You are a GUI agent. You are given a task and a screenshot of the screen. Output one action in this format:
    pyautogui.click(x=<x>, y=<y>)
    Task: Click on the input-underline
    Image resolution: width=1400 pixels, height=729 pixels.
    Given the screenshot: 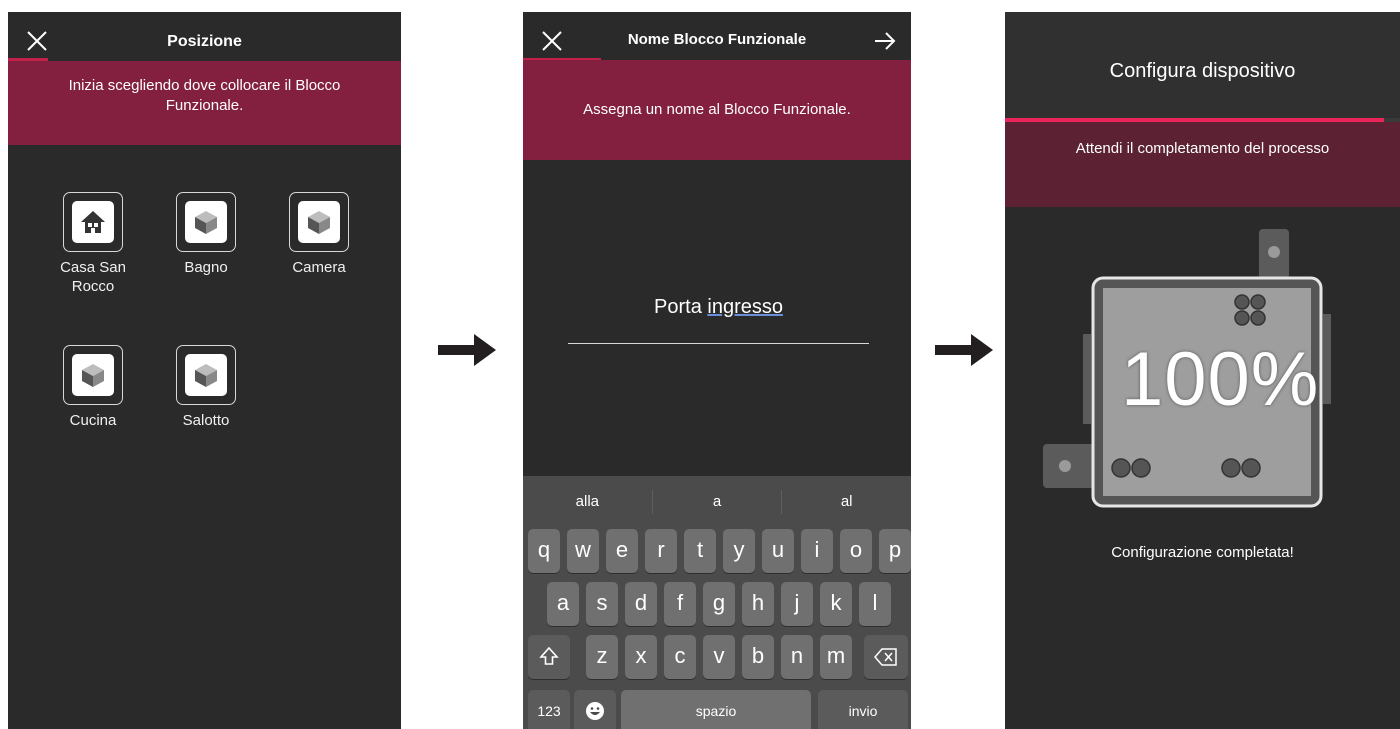 What is the action you would take?
    pyautogui.click(x=718, y=343)
    